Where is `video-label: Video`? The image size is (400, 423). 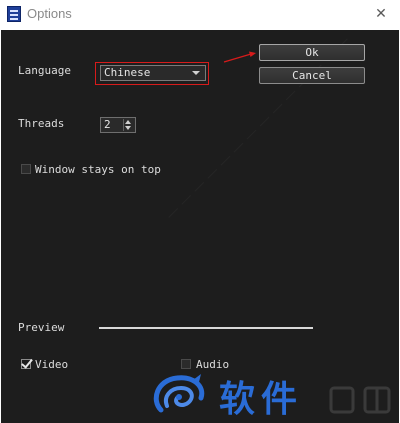 video-label: Video is located at coordinates (52, 364).